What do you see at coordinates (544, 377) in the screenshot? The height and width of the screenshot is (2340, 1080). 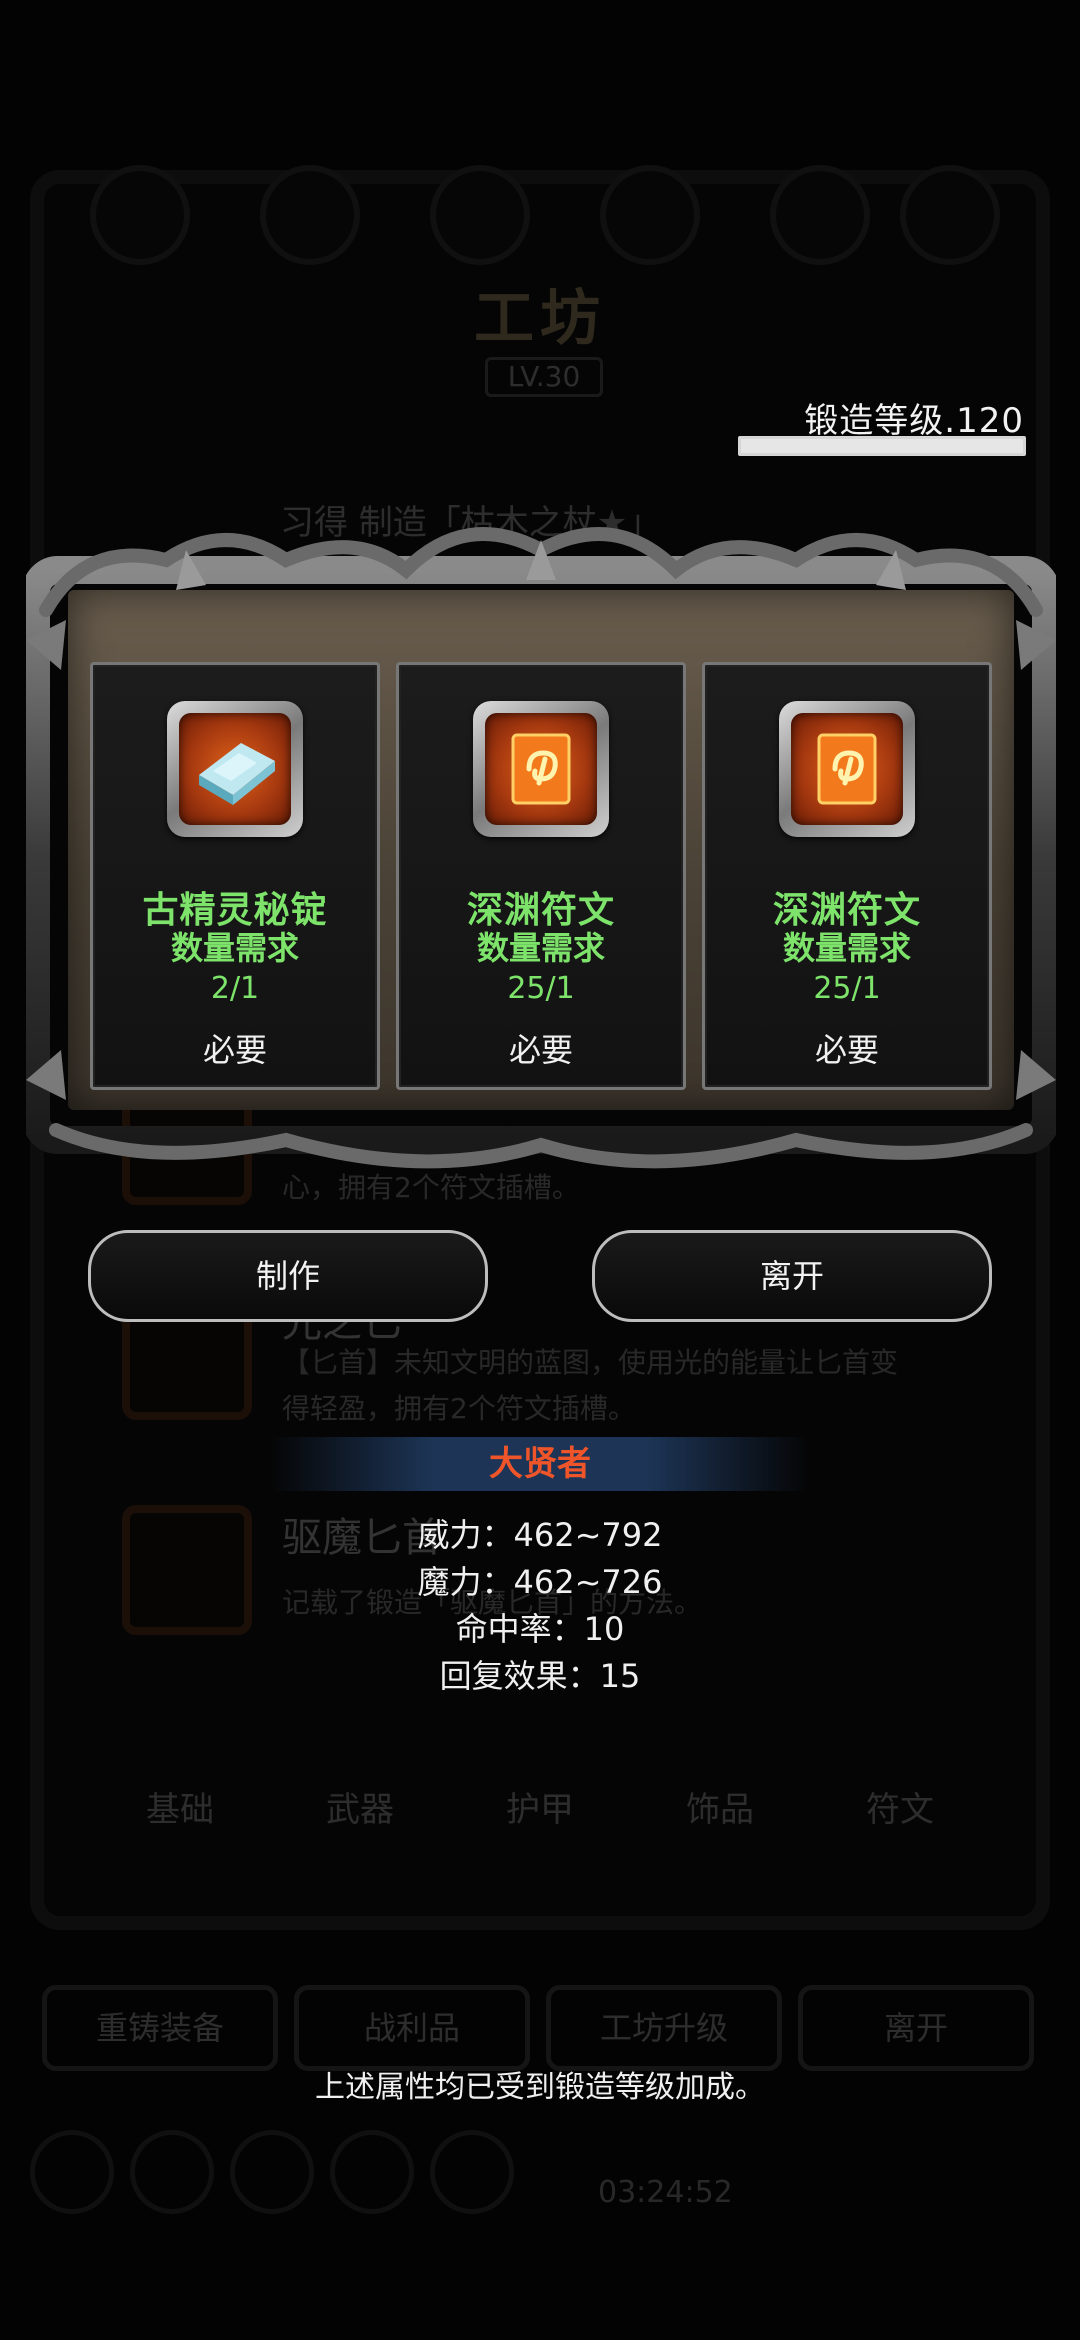 I see `workshop-level-badge: LV.30` at bounding box center [544, 377].